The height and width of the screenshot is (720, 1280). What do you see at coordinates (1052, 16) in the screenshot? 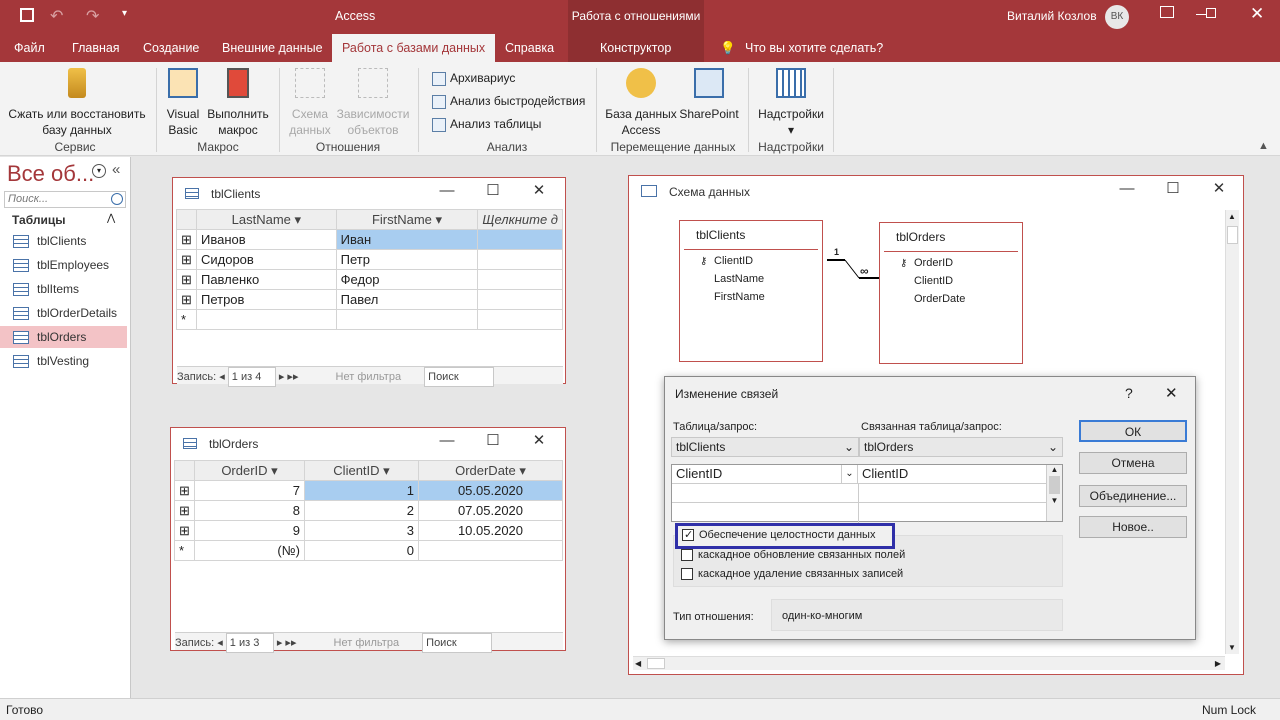
I see `user-name: Виталий Козлов` at bounding box center [1052, 16].